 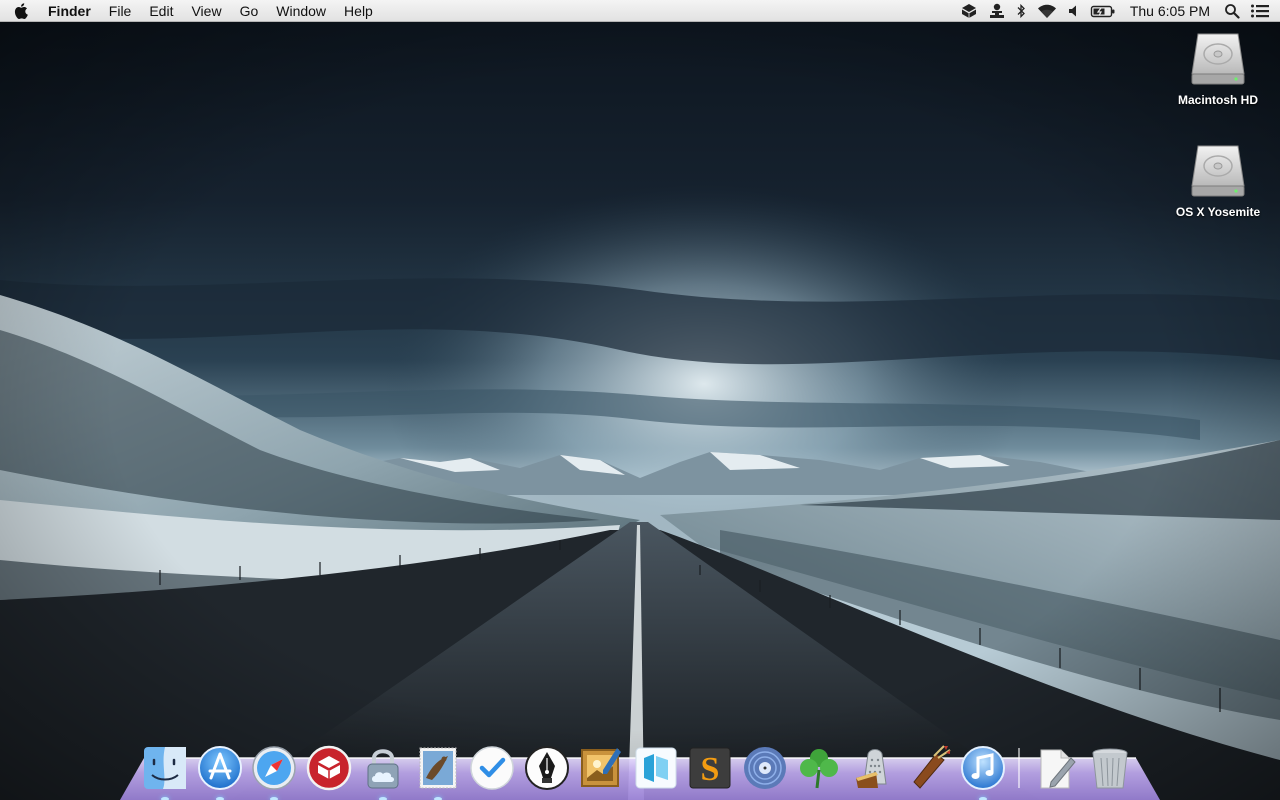 What do you see at coordinates (997, 11) in the screenshot?
I see `user-icon` at bounding box center [997, 11].